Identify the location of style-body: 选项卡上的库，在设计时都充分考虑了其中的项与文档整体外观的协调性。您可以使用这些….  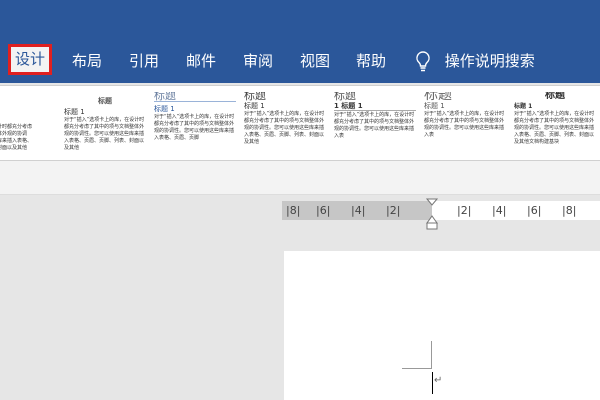
(16, 137).